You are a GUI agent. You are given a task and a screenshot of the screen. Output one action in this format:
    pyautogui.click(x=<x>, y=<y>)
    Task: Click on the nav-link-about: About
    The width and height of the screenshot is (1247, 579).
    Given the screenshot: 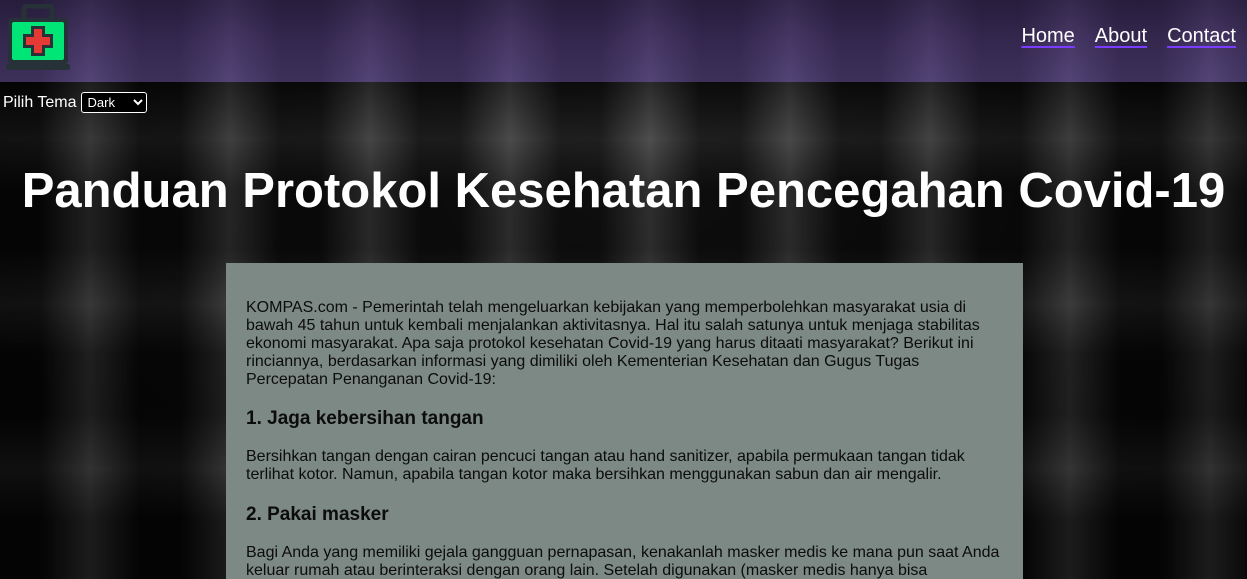 What is the action you would take?
    pyautogui.click(x=1121, y=36)
    